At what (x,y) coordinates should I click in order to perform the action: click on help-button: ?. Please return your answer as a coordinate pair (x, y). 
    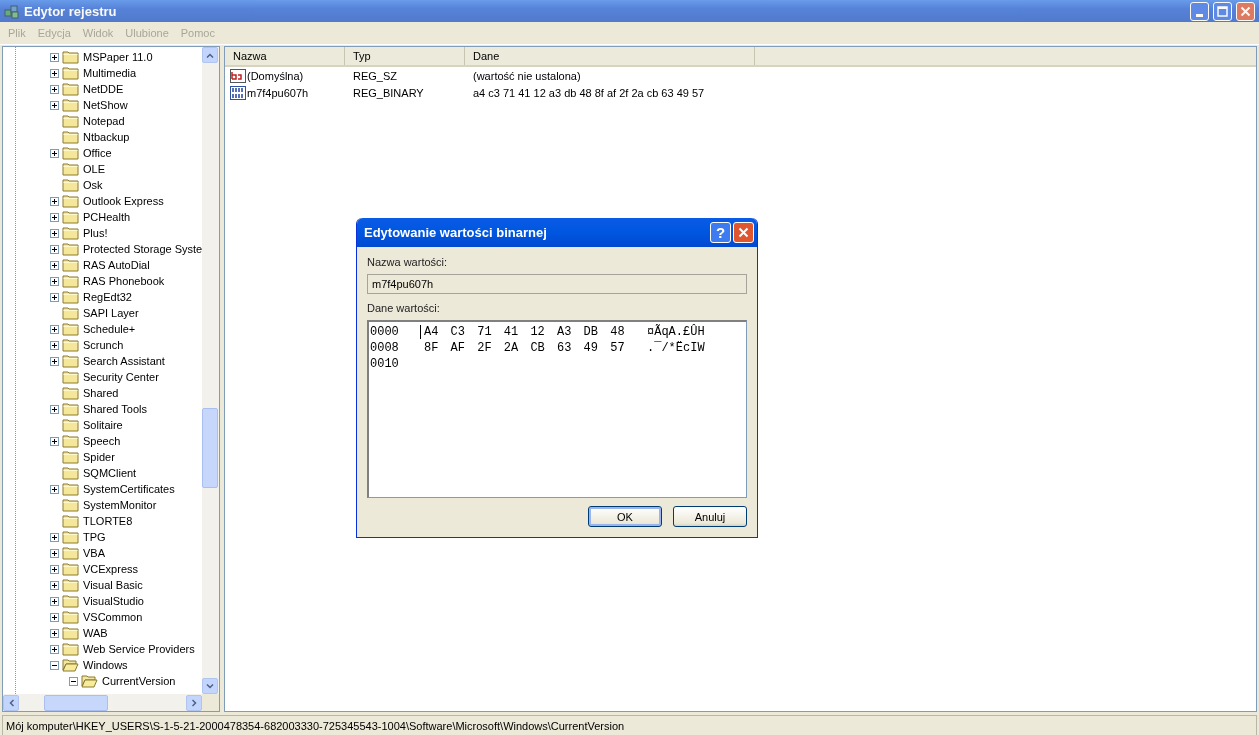
    Looking at the image, I should click on (720, 232).